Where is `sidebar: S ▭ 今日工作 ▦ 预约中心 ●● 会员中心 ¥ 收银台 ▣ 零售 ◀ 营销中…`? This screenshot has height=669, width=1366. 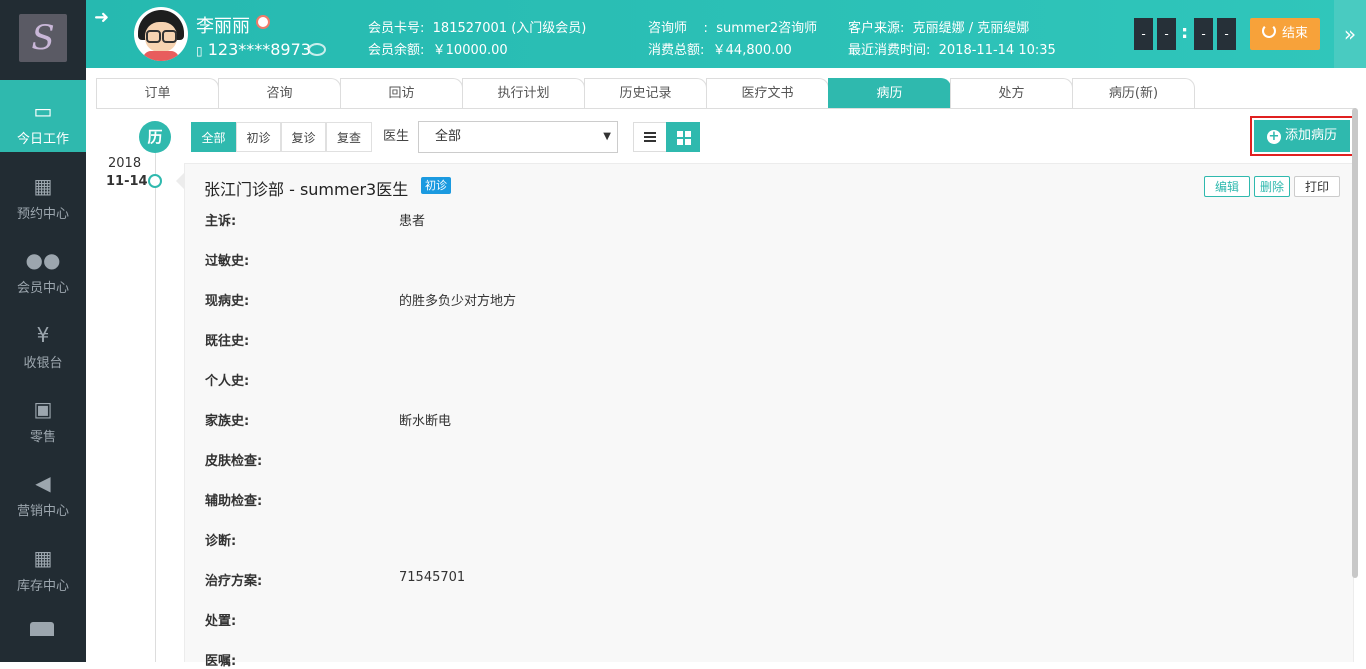
sidebar: S ▭ 今日工作 ▦ 预约中心 ●● 会员中心 ¥ 收银台 ▣ 零售 ◀ 营销中… is located at coordinates (43, 331).